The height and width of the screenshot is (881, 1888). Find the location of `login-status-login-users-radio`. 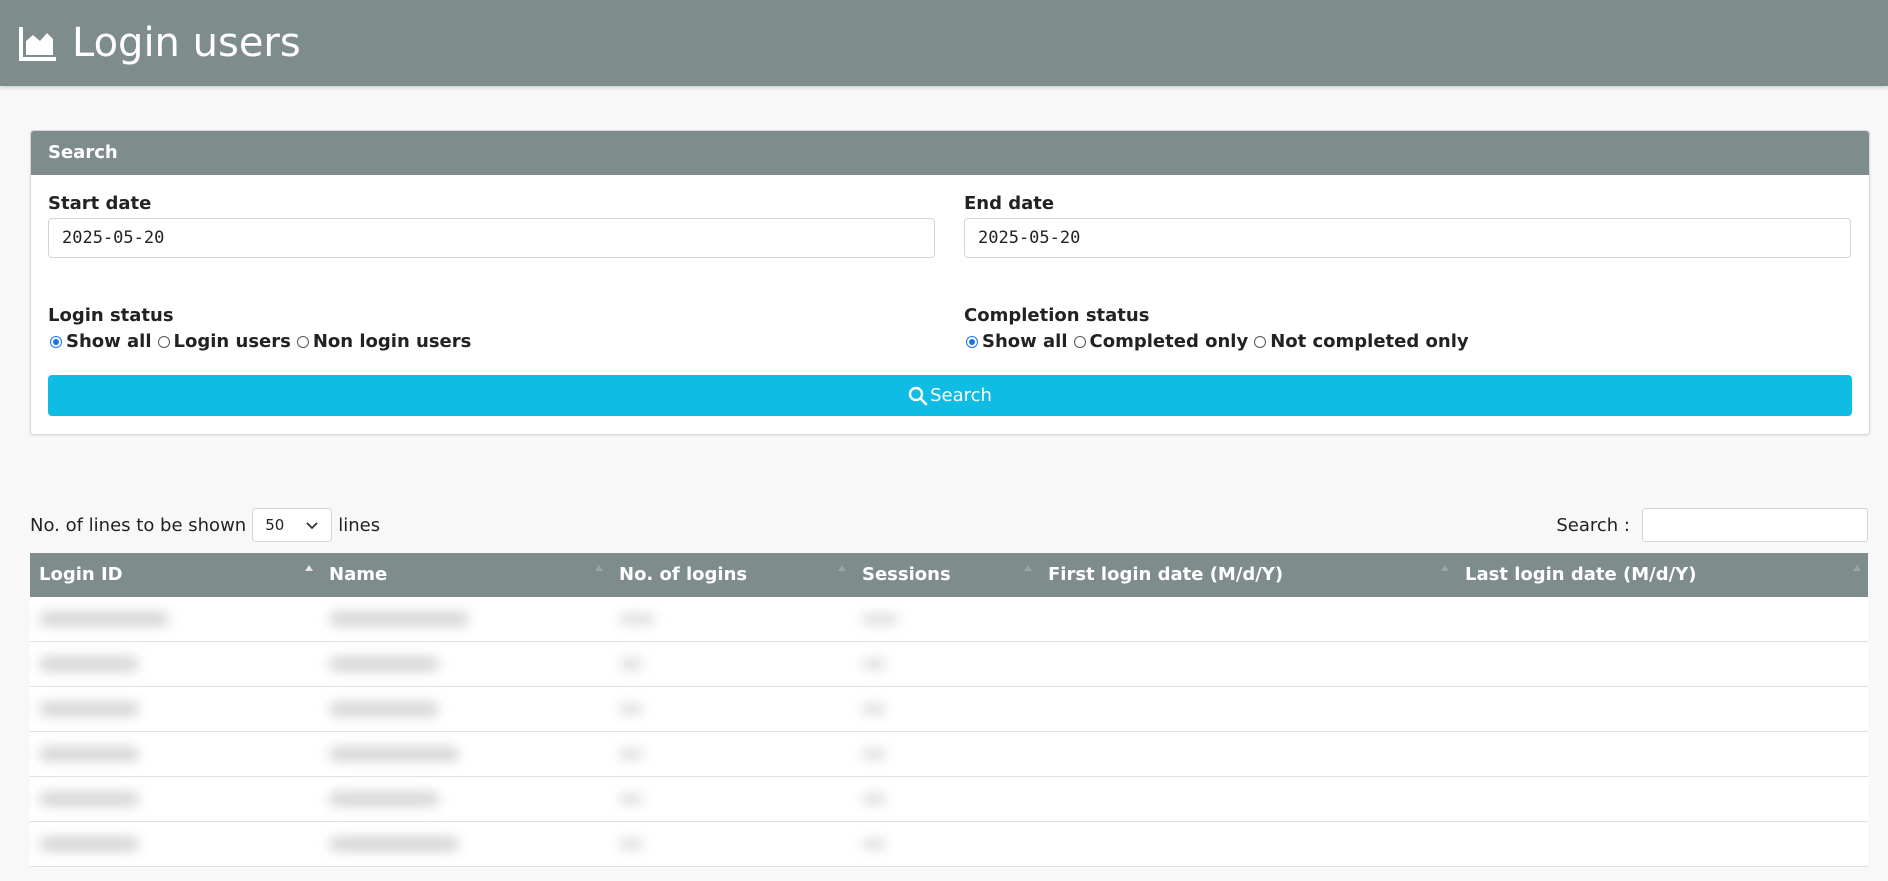

login-status-login-users-radio is located at coordinates (163, 341).